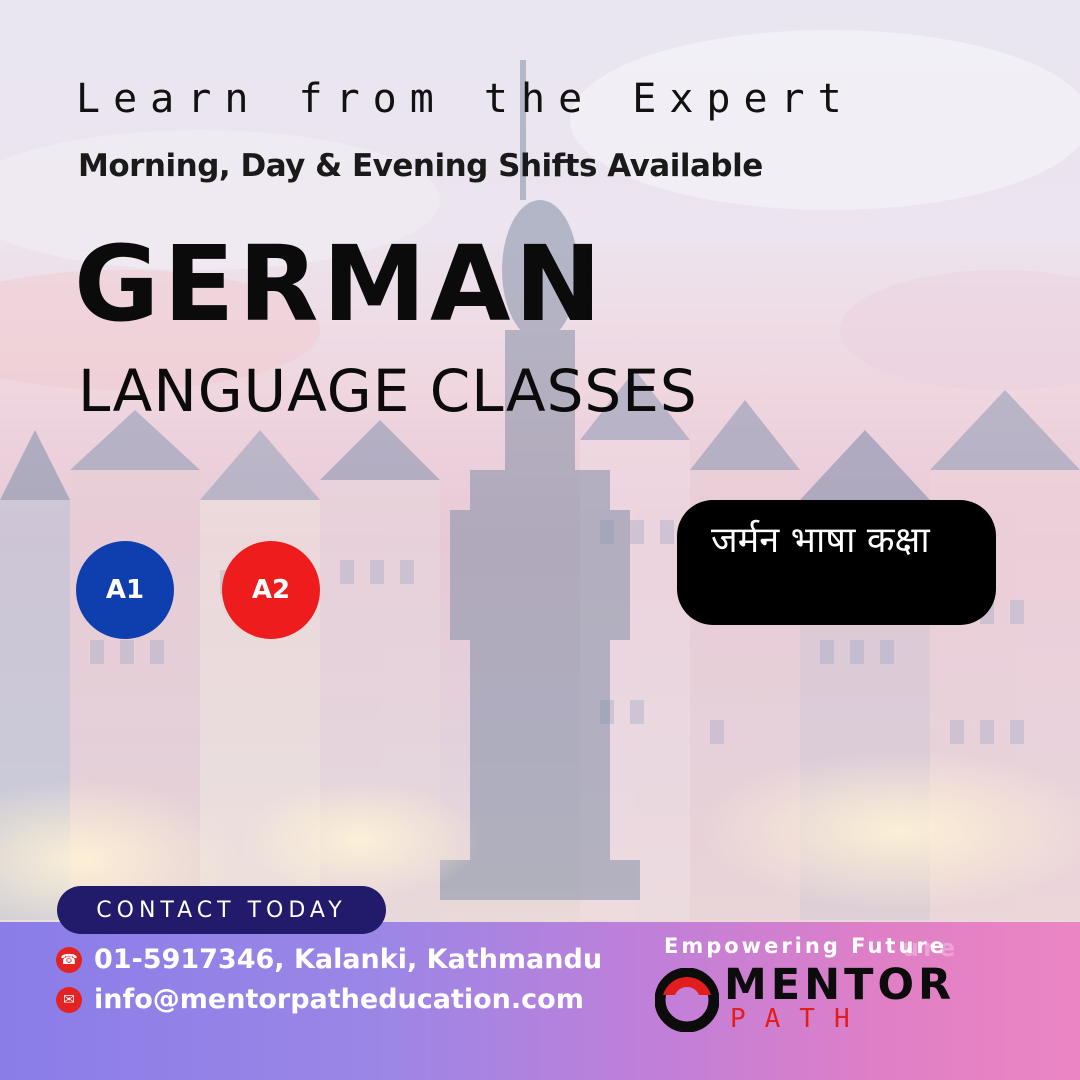 The height and width of the screenshot is (1080, 1080). What do you see at coordinates (820, 540) in the screenshot?
I see `nepali-label-text: जर्मन भाषा कक्षा` at bounding box center [820, 540].